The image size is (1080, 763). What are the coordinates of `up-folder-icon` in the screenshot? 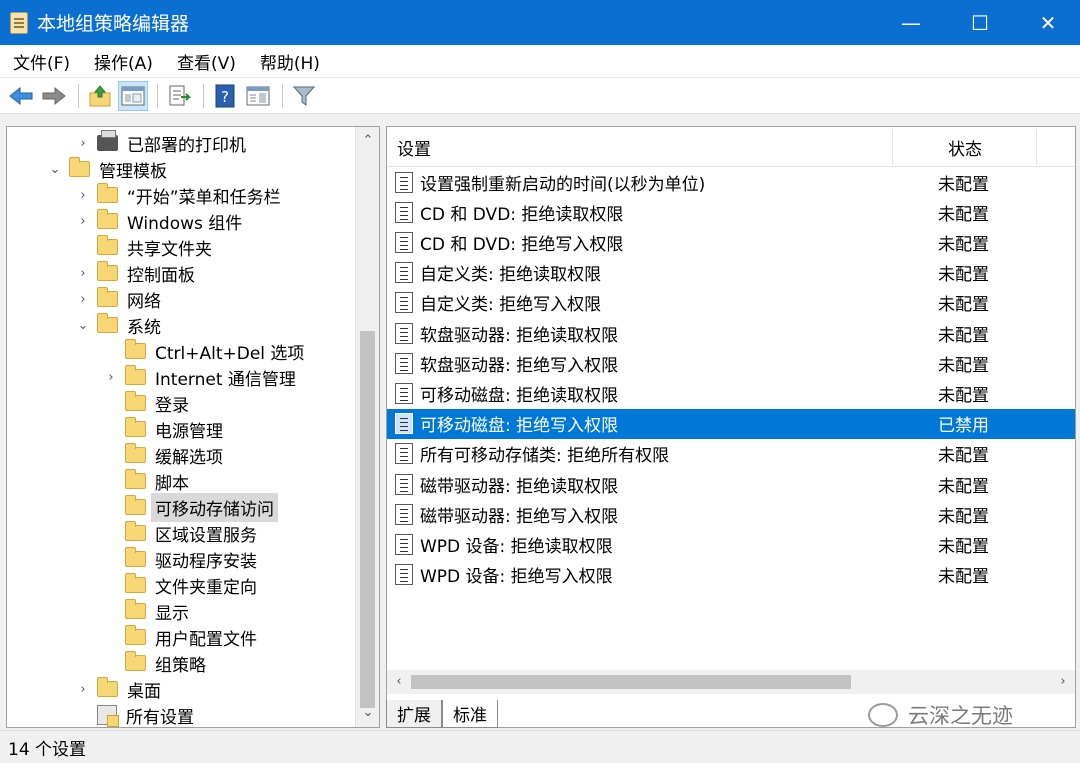 It's located at (100, 95).